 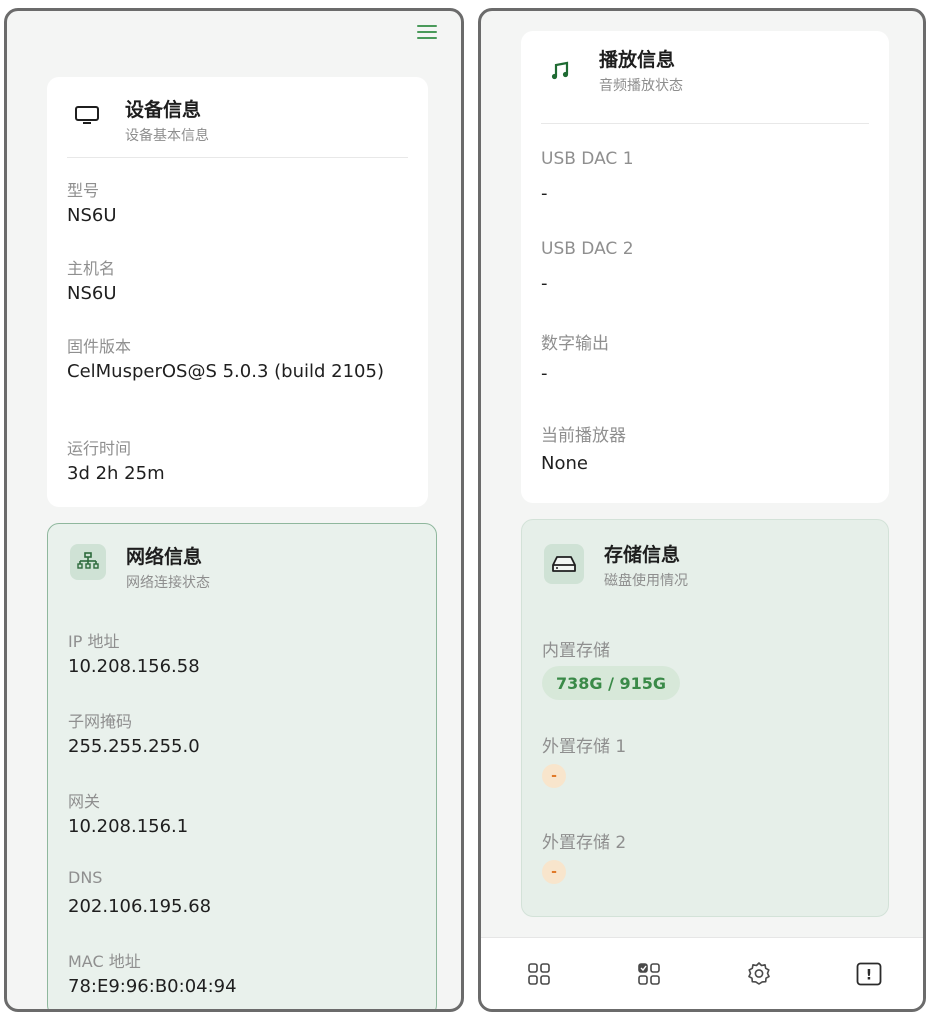 I want to click on mac-value: 78:E9:96:B0:04:94, so click(x=152, y=986).